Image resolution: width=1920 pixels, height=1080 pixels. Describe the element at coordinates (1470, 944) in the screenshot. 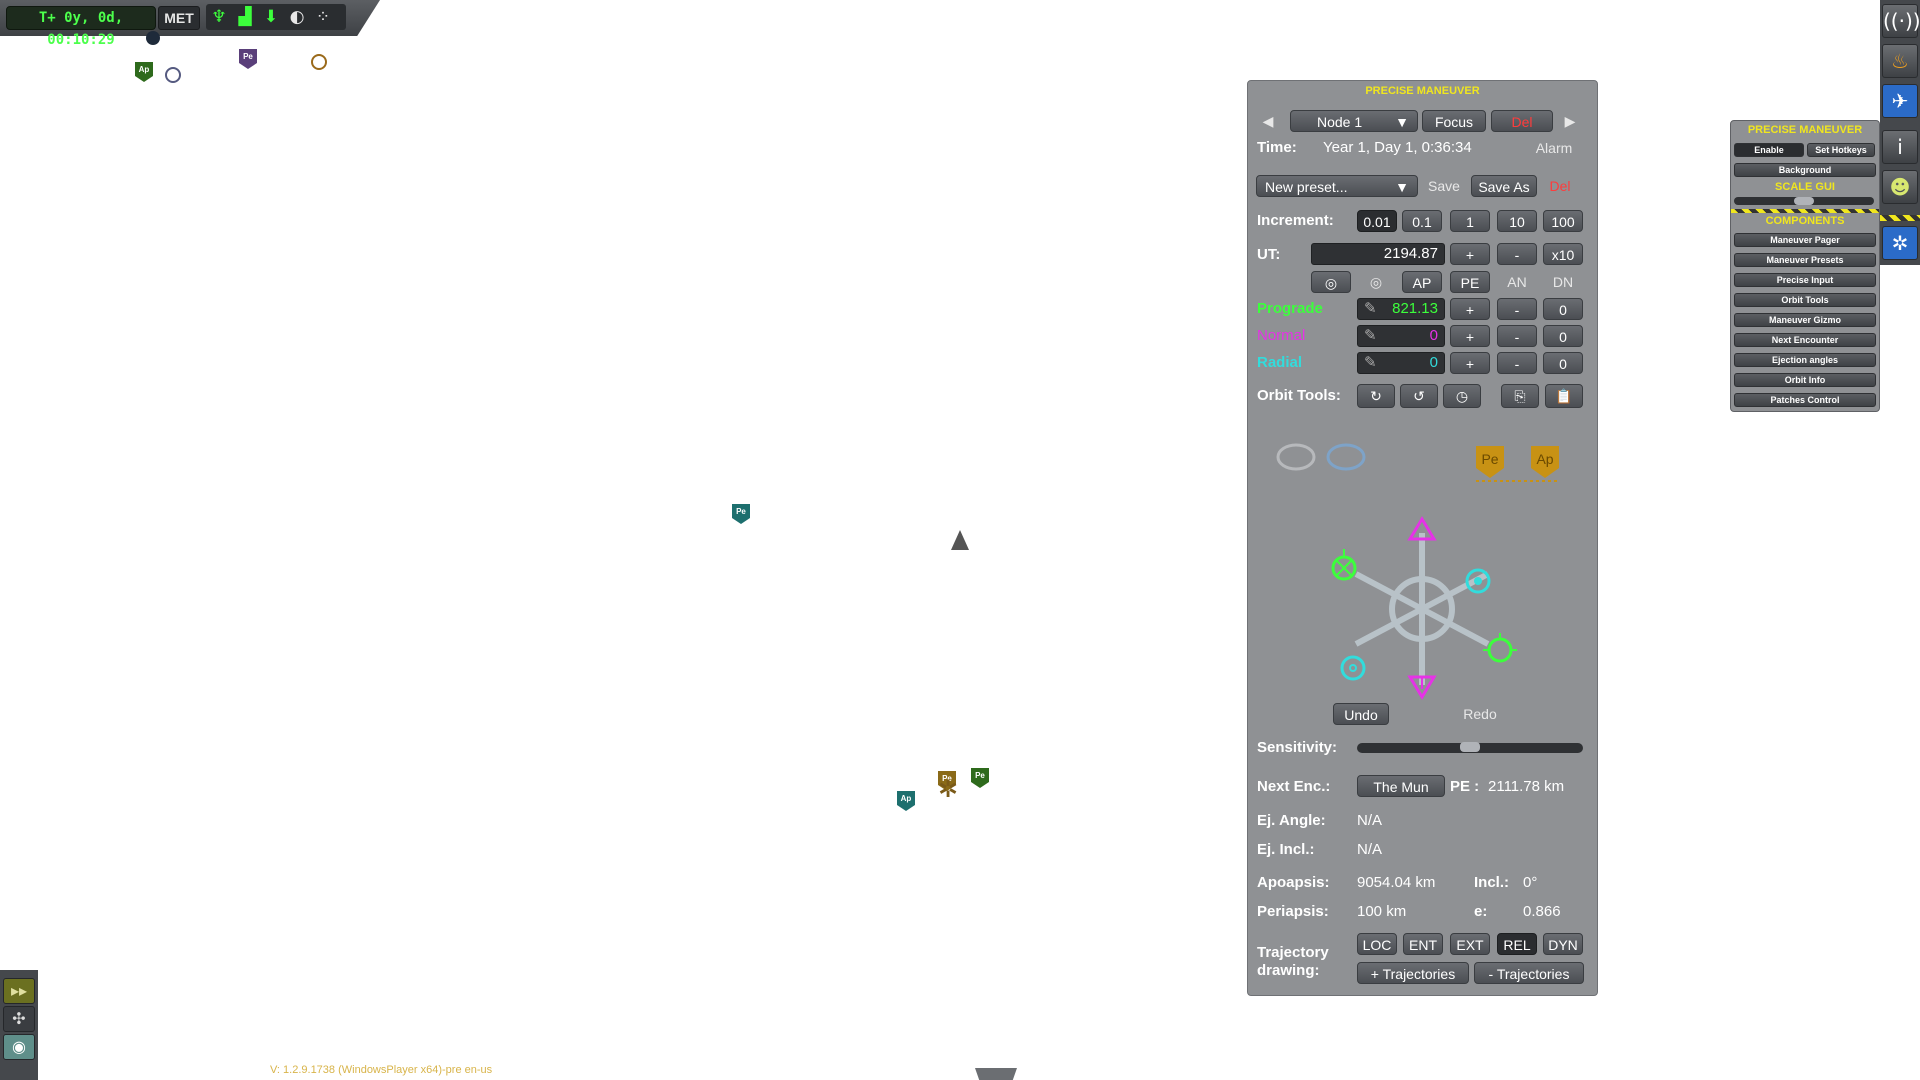

I see `traj-ext-button: EXT` at that location.